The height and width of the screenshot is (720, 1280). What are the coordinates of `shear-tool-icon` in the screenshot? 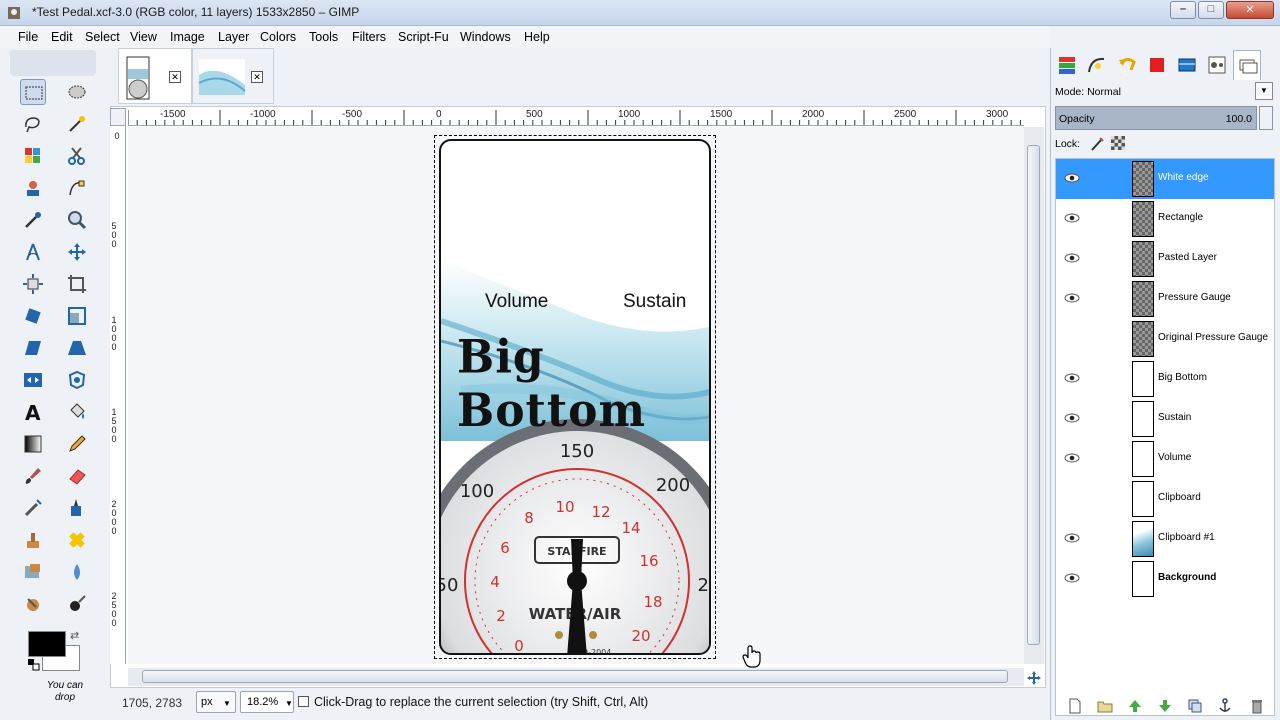 It's located at (33, 348).